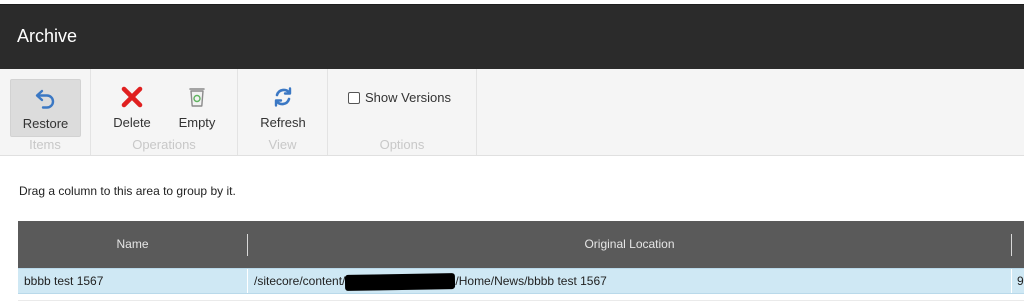  Describe the element at coordinates (282, 144) in the screenshot. I see `group-label-view: View` at that location.